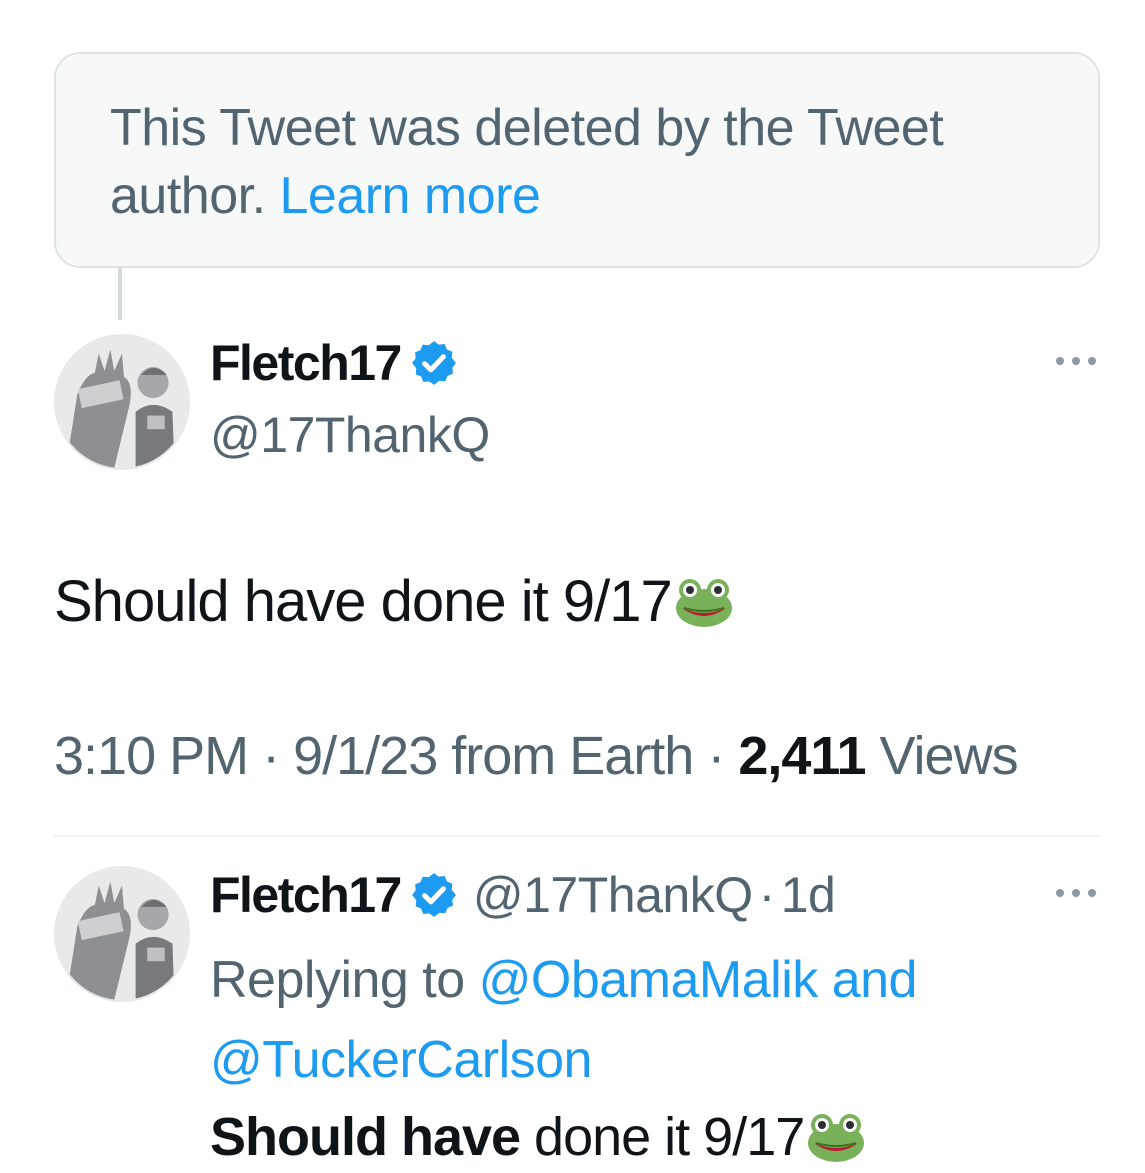 The height and width of the screenshot is (1173, 1145). What do you see at coordinates (306, 895) in the screenshot?
I see `reply-display-name: Fletch17` at bounding box center [306, 895].